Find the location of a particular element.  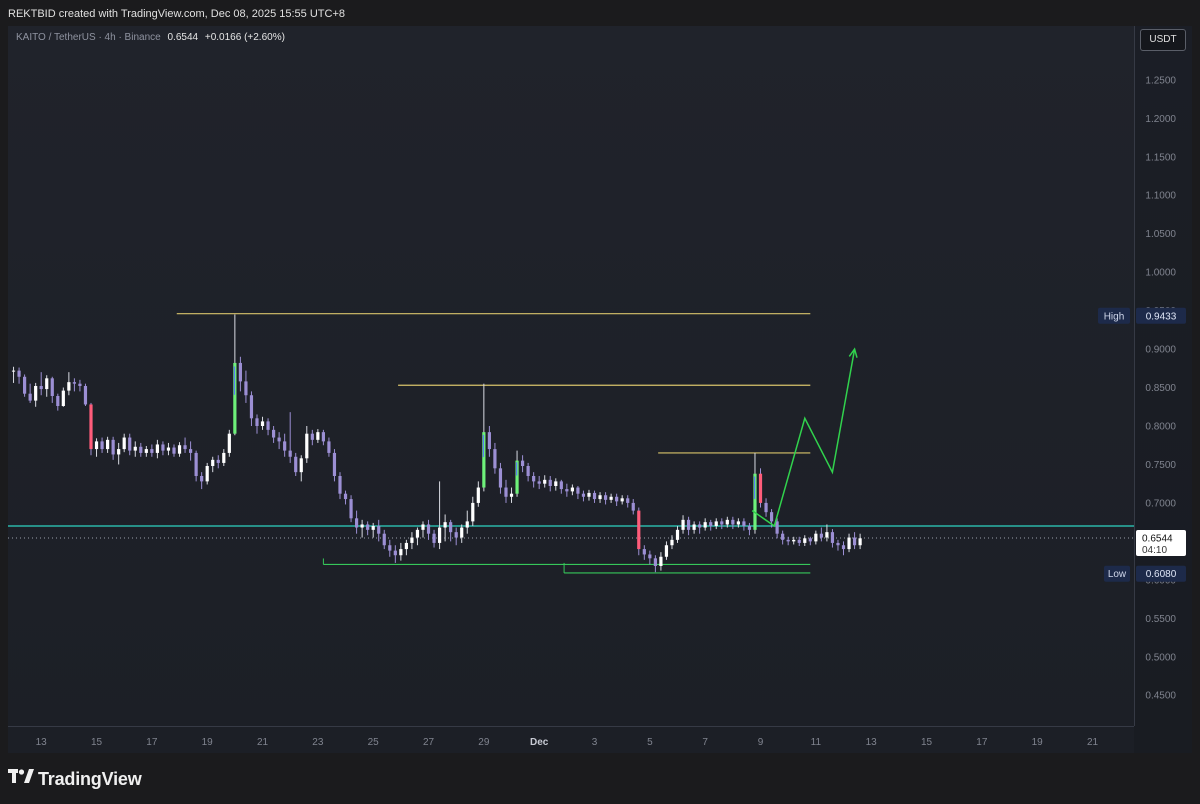

x-tick-label: 25 is located at coordinates (374, 742).